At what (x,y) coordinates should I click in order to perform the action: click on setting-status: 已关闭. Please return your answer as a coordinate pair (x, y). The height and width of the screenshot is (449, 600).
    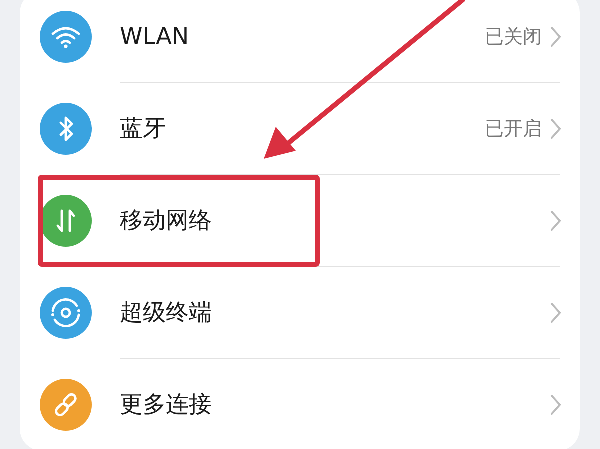
    Looking at the image, I should click on (513, 37).